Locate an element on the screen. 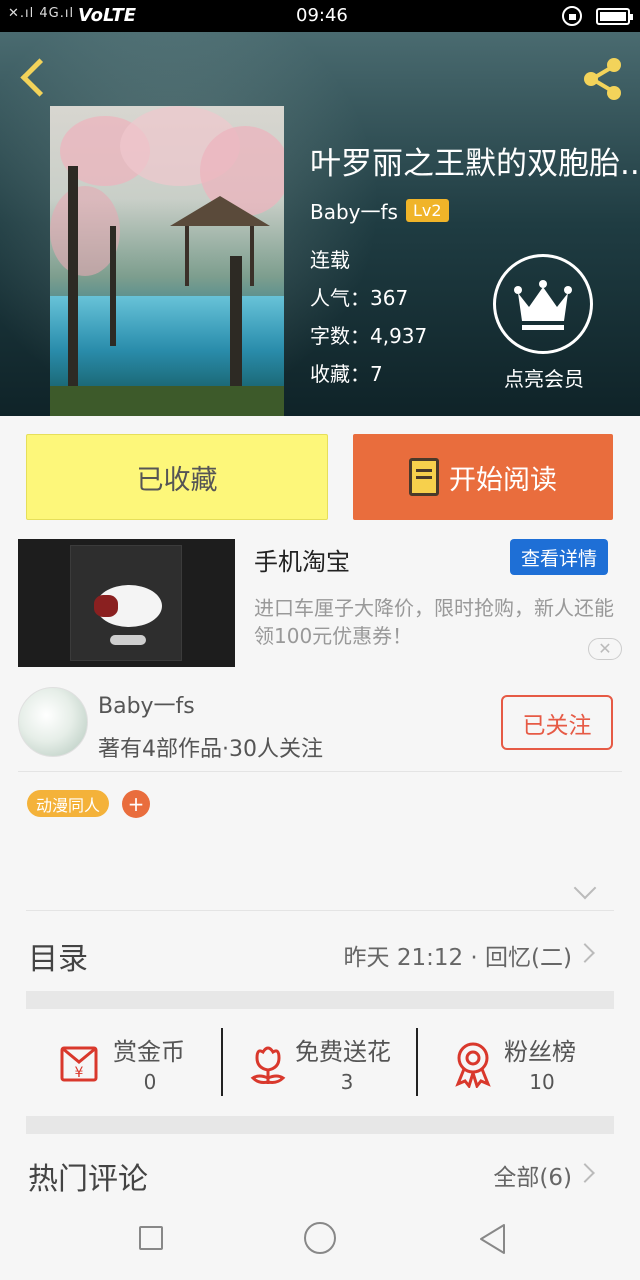 This screenshot has height=1280, width=640. home-button is located at coordinates (320, 1238).